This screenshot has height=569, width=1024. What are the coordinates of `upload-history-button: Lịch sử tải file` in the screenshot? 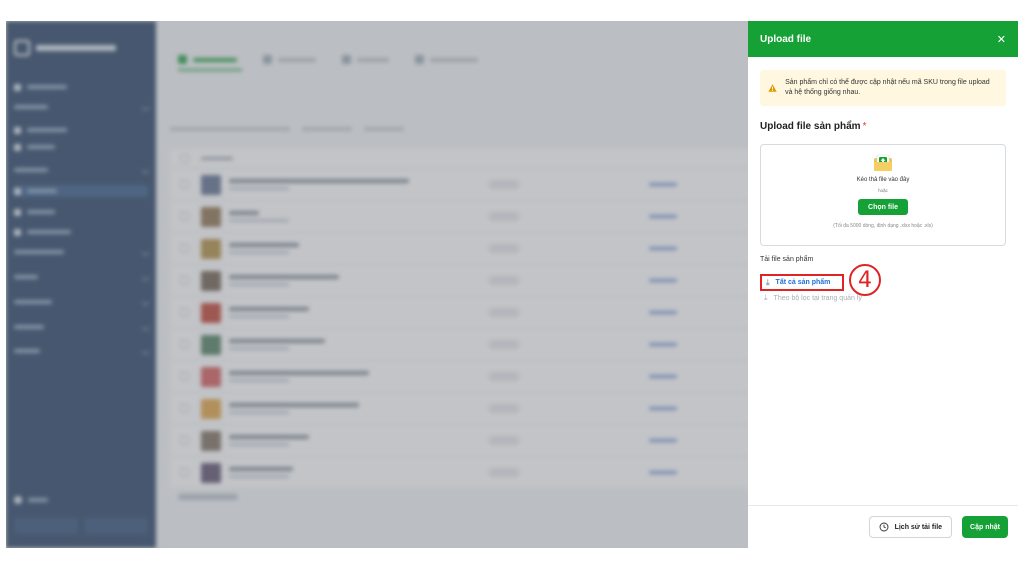 It's located at (910, 527).